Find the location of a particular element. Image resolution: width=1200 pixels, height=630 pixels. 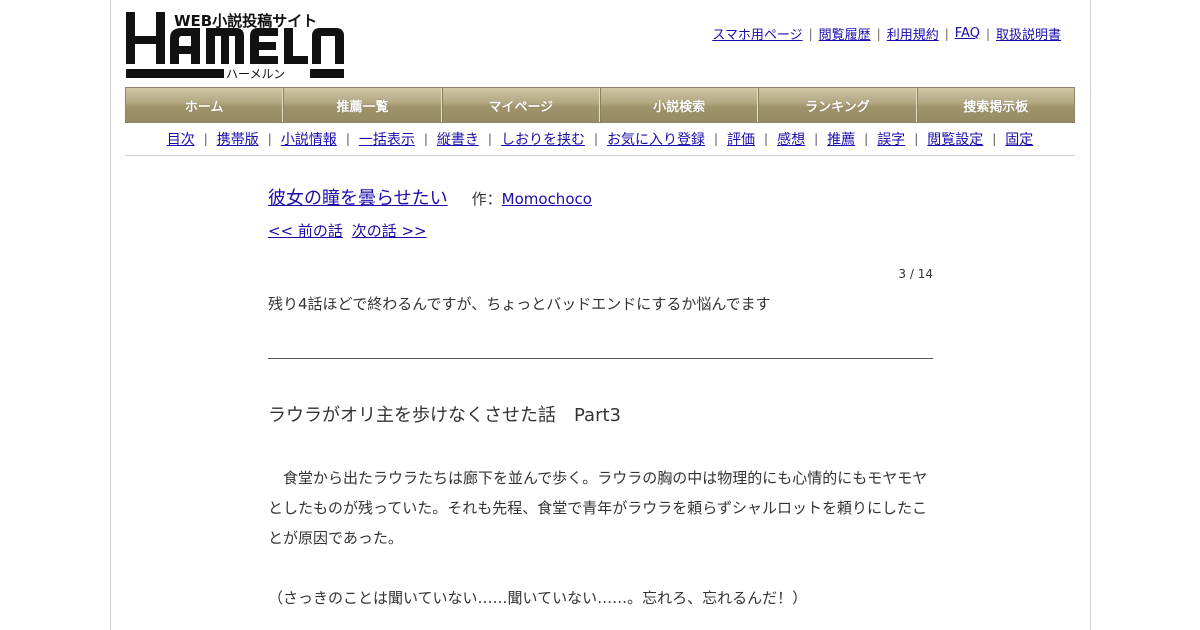

svg-text: WEB小説投稿サイト is located at coordinates (245, 21).